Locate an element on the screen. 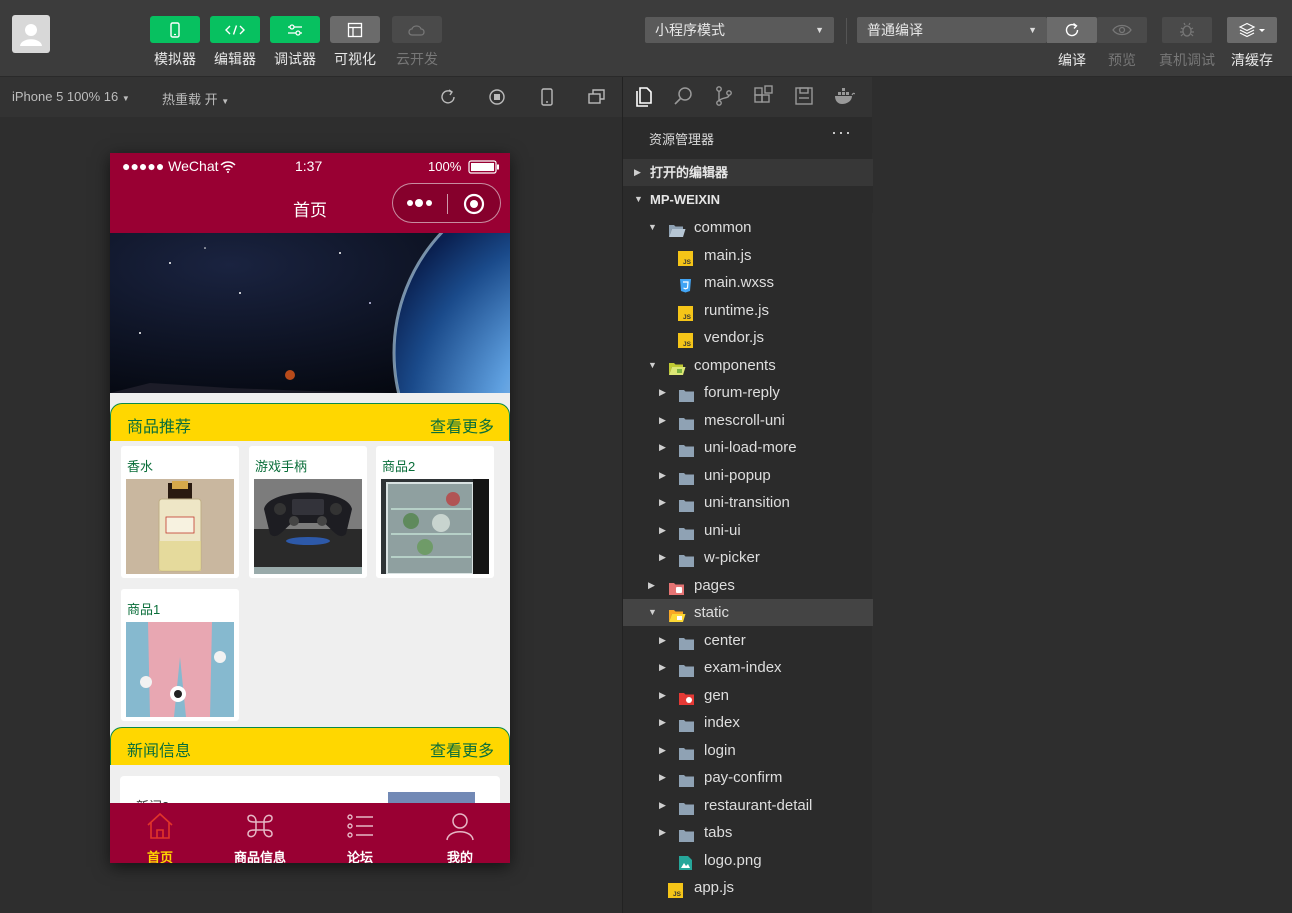  tab-home: 首页 is located at coordinates (160, 833).